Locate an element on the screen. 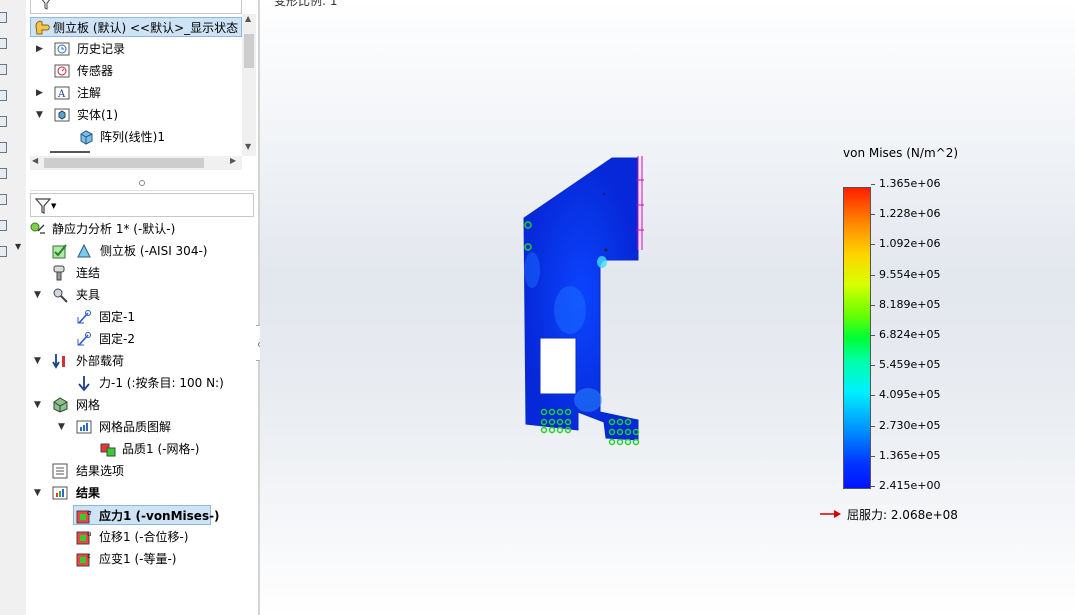 The height and width of the screenshot is (615, 1075). results-label: 结果 is located at coordinates (88, 493).